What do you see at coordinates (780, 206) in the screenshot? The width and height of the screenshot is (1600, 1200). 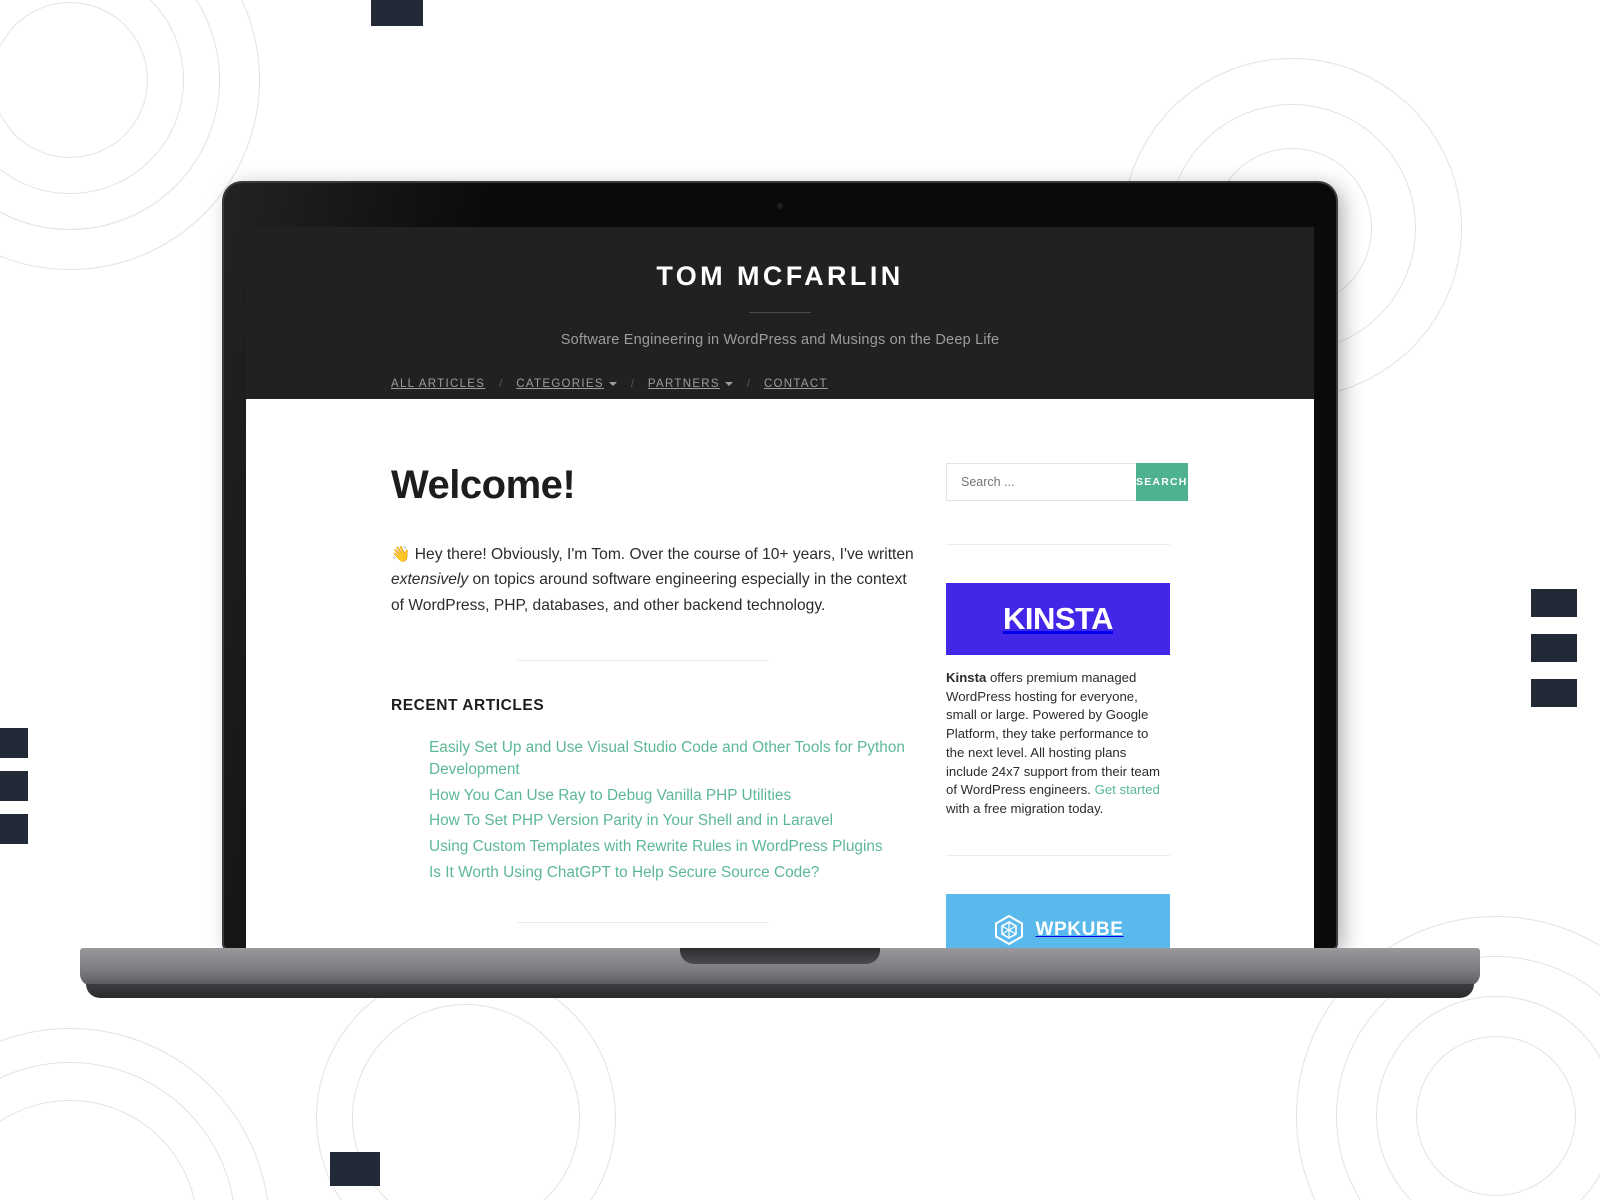 I see `webcam-icon` at bounding box center [780, 206].